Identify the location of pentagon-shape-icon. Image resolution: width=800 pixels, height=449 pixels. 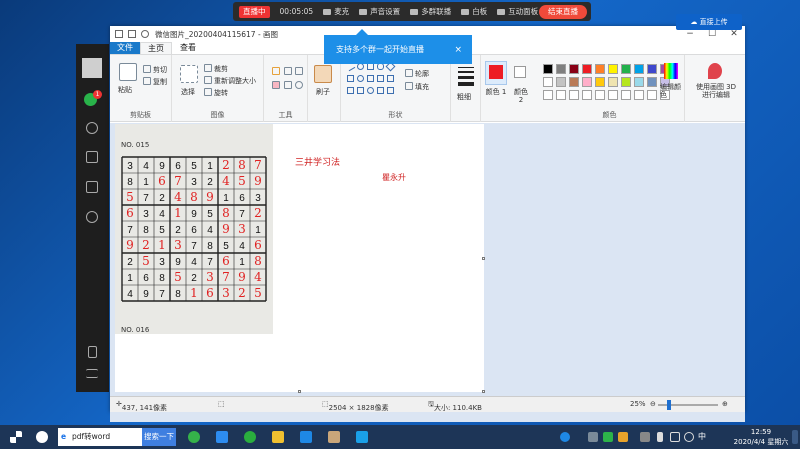
(360, 78).